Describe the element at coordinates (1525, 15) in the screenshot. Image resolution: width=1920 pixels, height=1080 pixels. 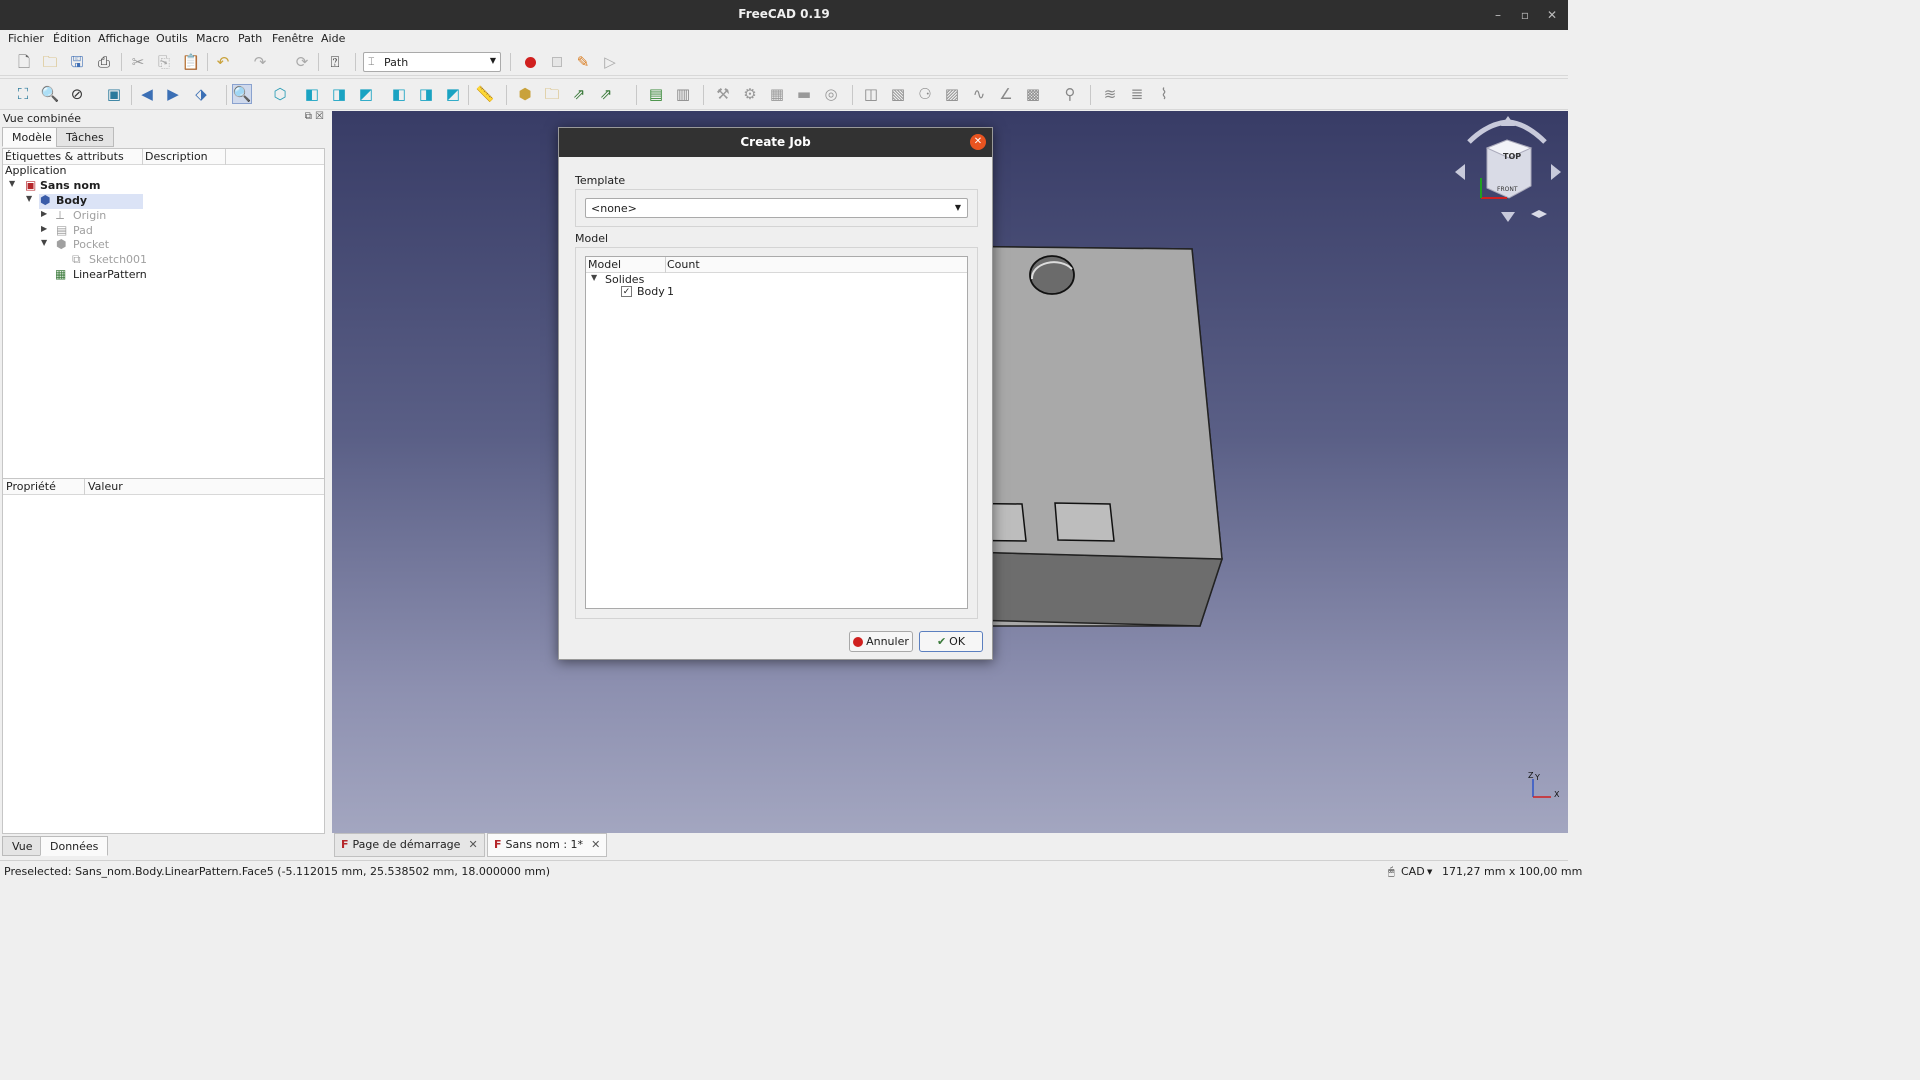
I see `maximize-button: ▫` at that location.